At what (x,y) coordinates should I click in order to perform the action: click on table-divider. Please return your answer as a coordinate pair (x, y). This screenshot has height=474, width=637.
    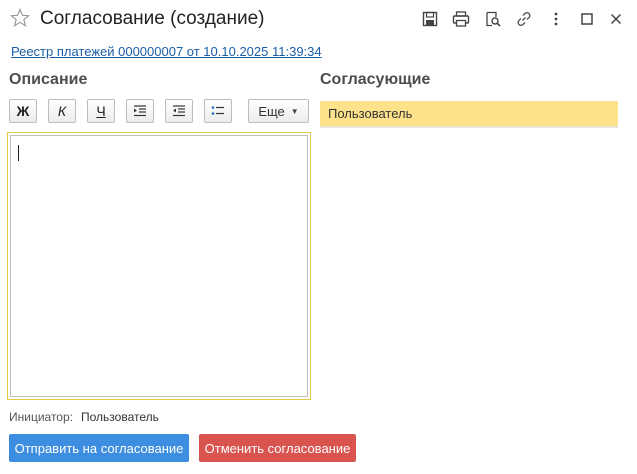
    Looking at the image, I should click on (469, 127).